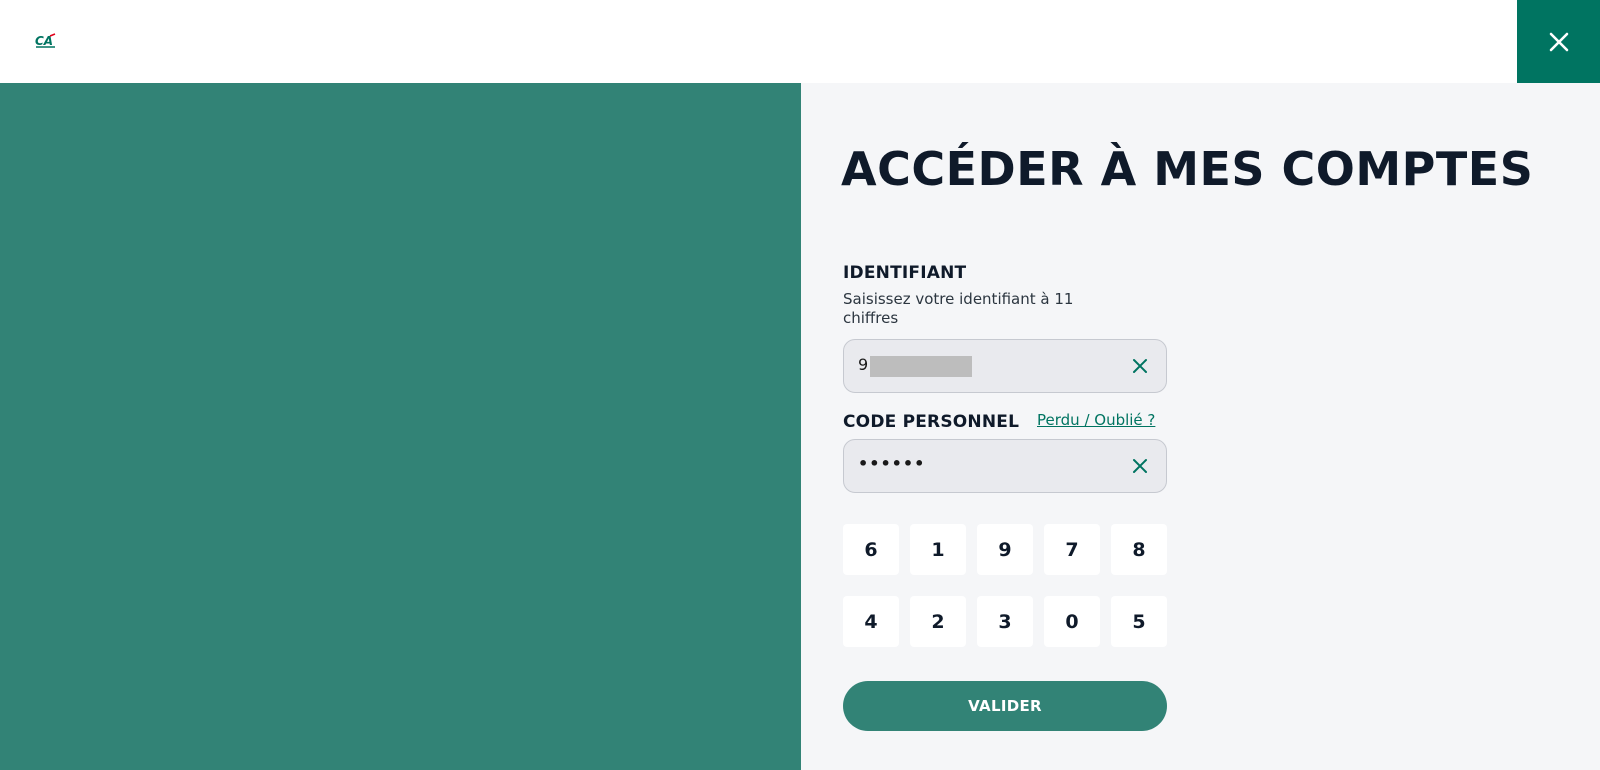  Describe the element at coordinates (1096, 420) in the screenshot. I see `forgot-code-link: Perdu / Oublié ?` at that location.